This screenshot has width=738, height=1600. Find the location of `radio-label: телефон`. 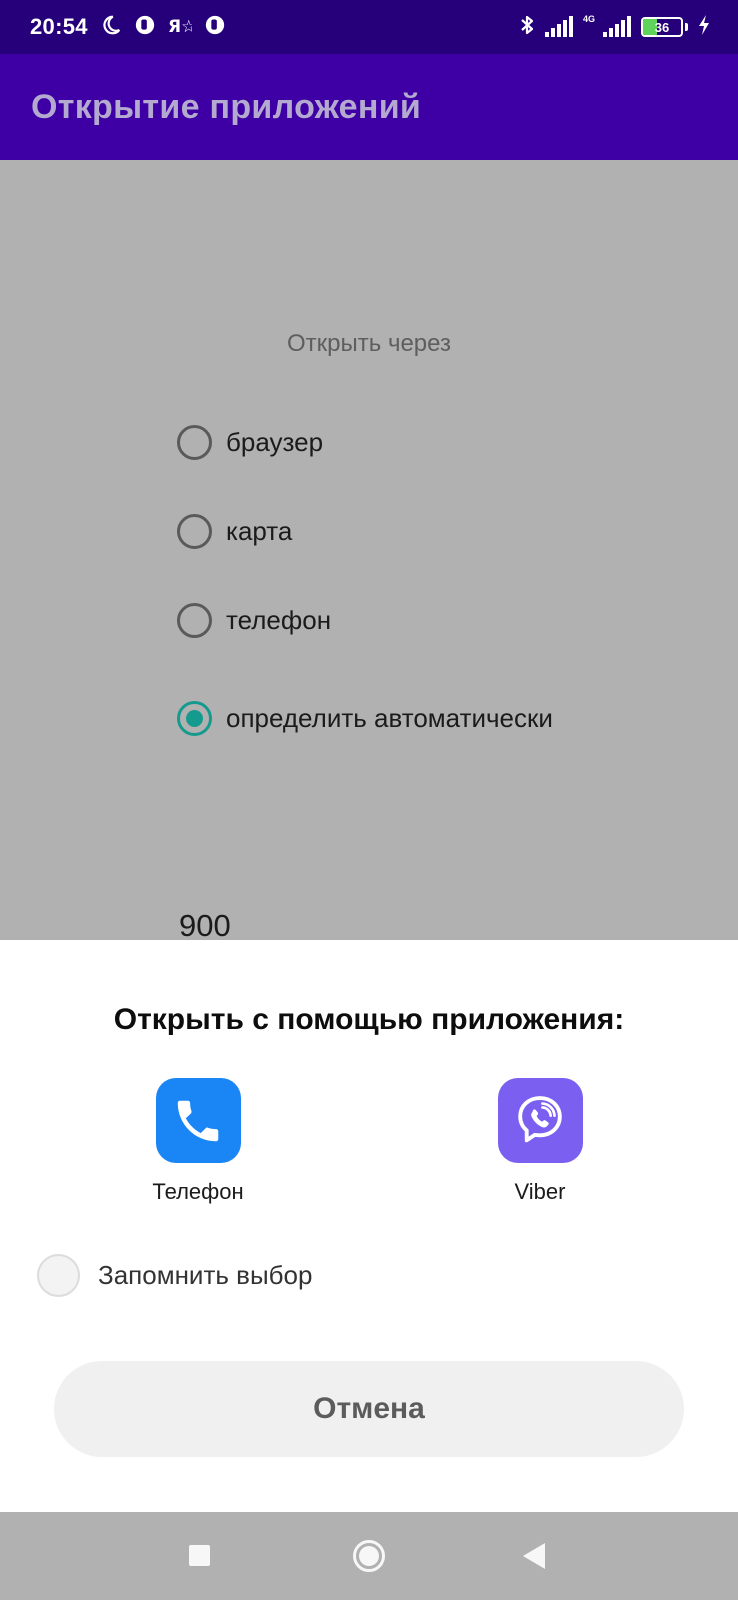

radio-label: телефон is located at coordinates (279, 620).